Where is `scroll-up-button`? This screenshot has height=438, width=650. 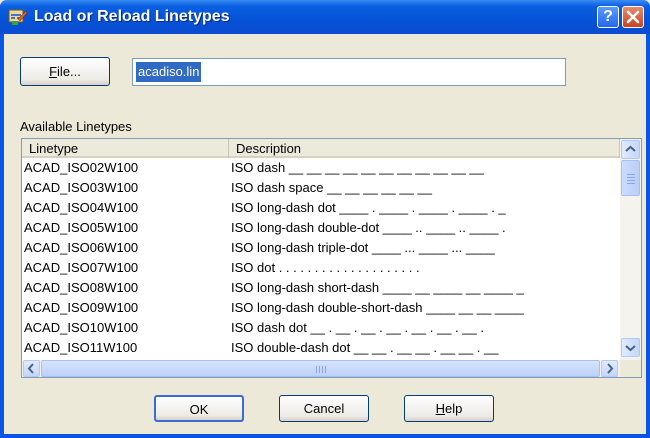
scroll-up-button is located at coordinates (630, 149).